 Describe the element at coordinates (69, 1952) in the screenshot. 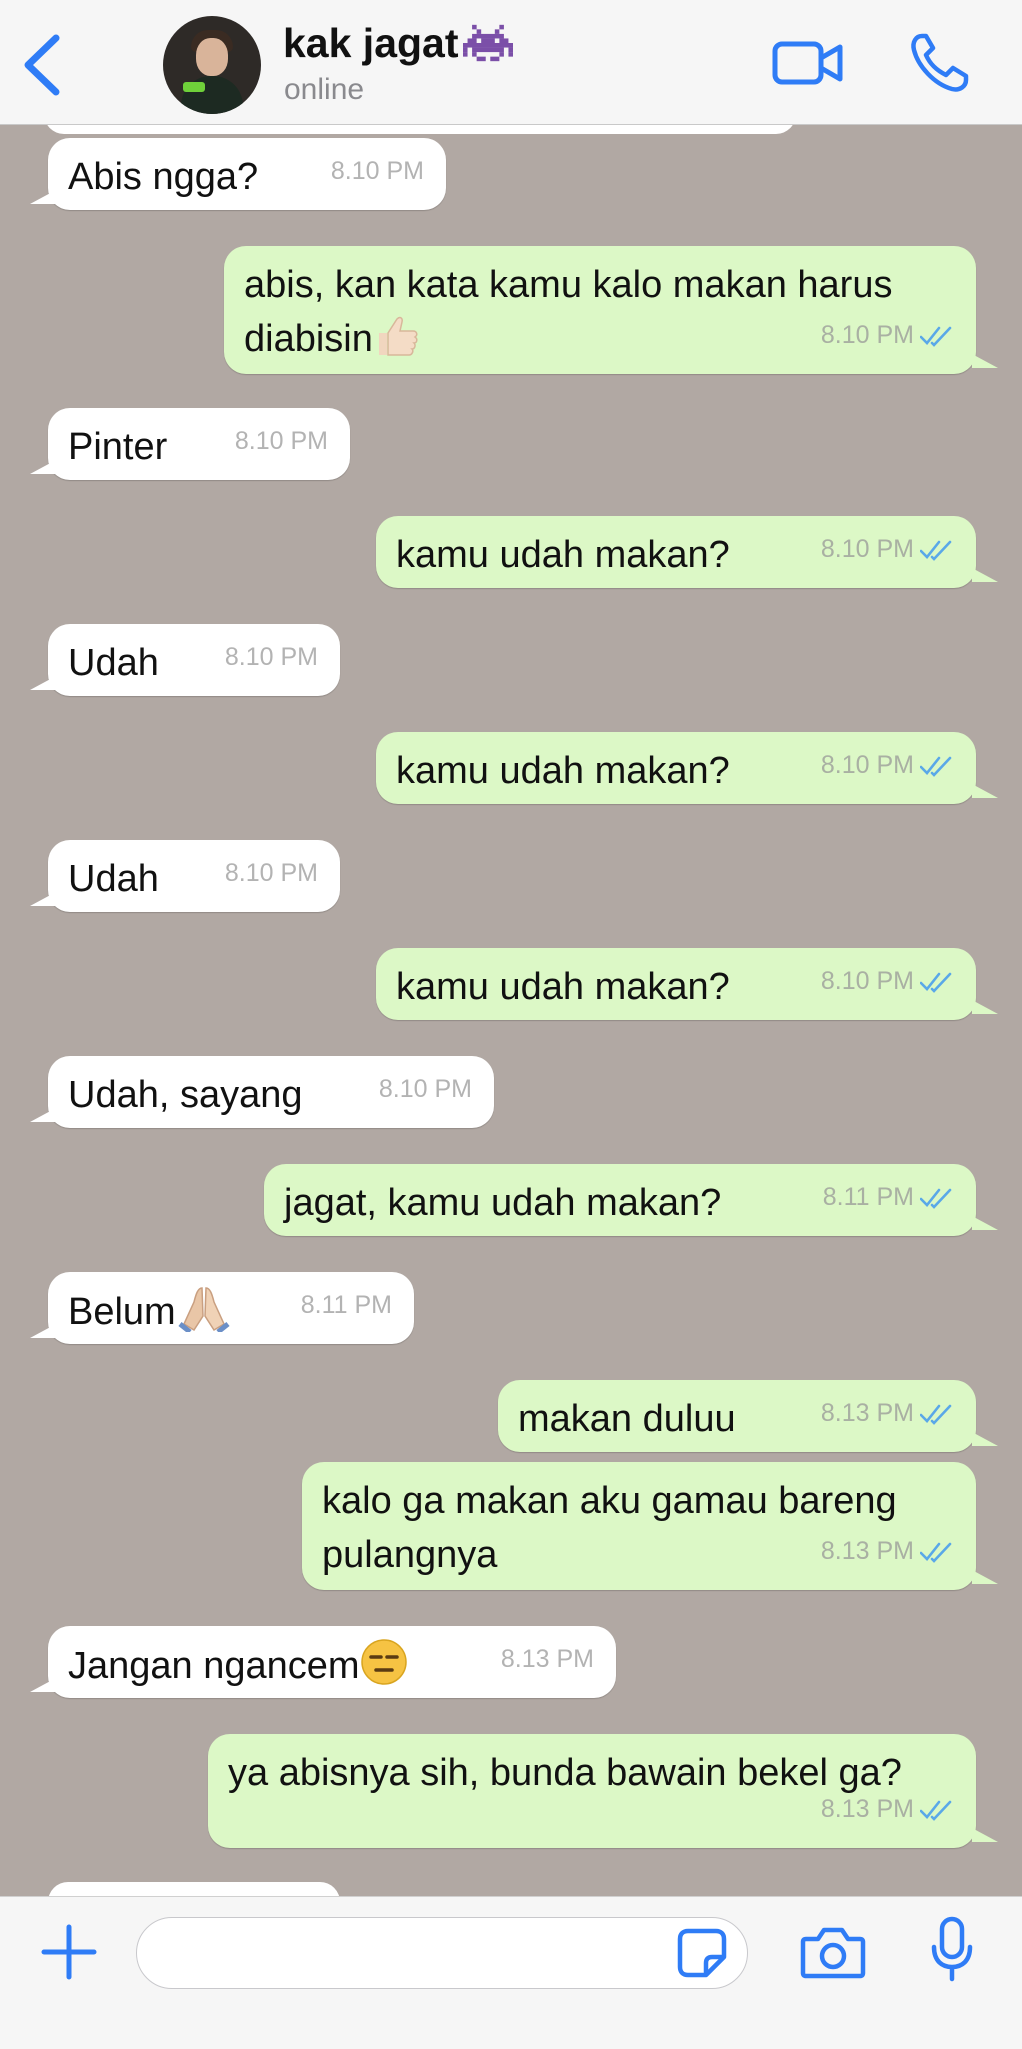

I see `plus-icon` at that location.